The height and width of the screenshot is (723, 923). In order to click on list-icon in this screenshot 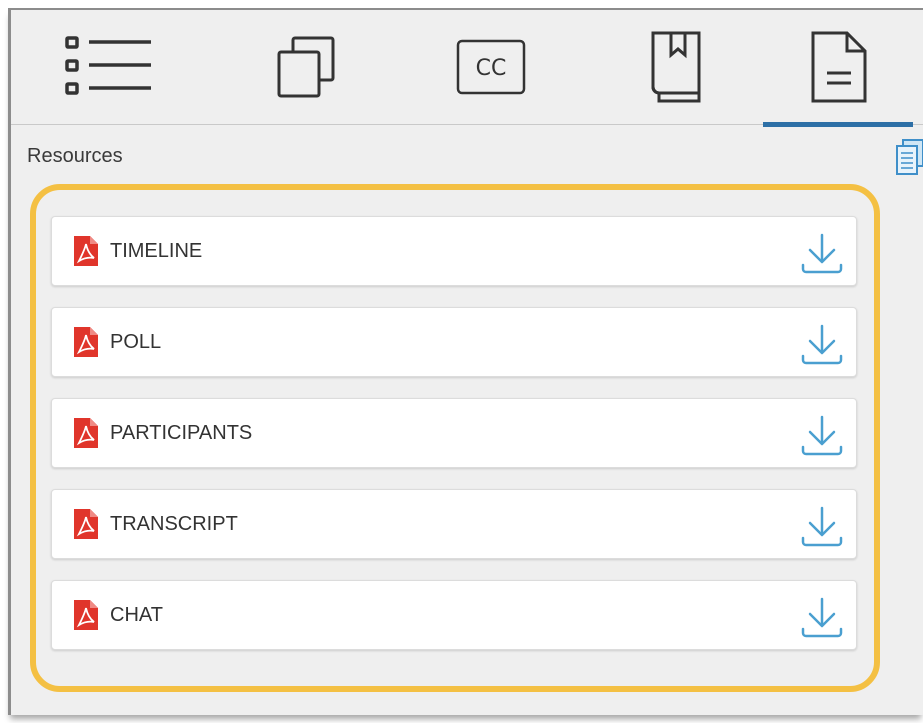, I will do `click(108, 65)`.